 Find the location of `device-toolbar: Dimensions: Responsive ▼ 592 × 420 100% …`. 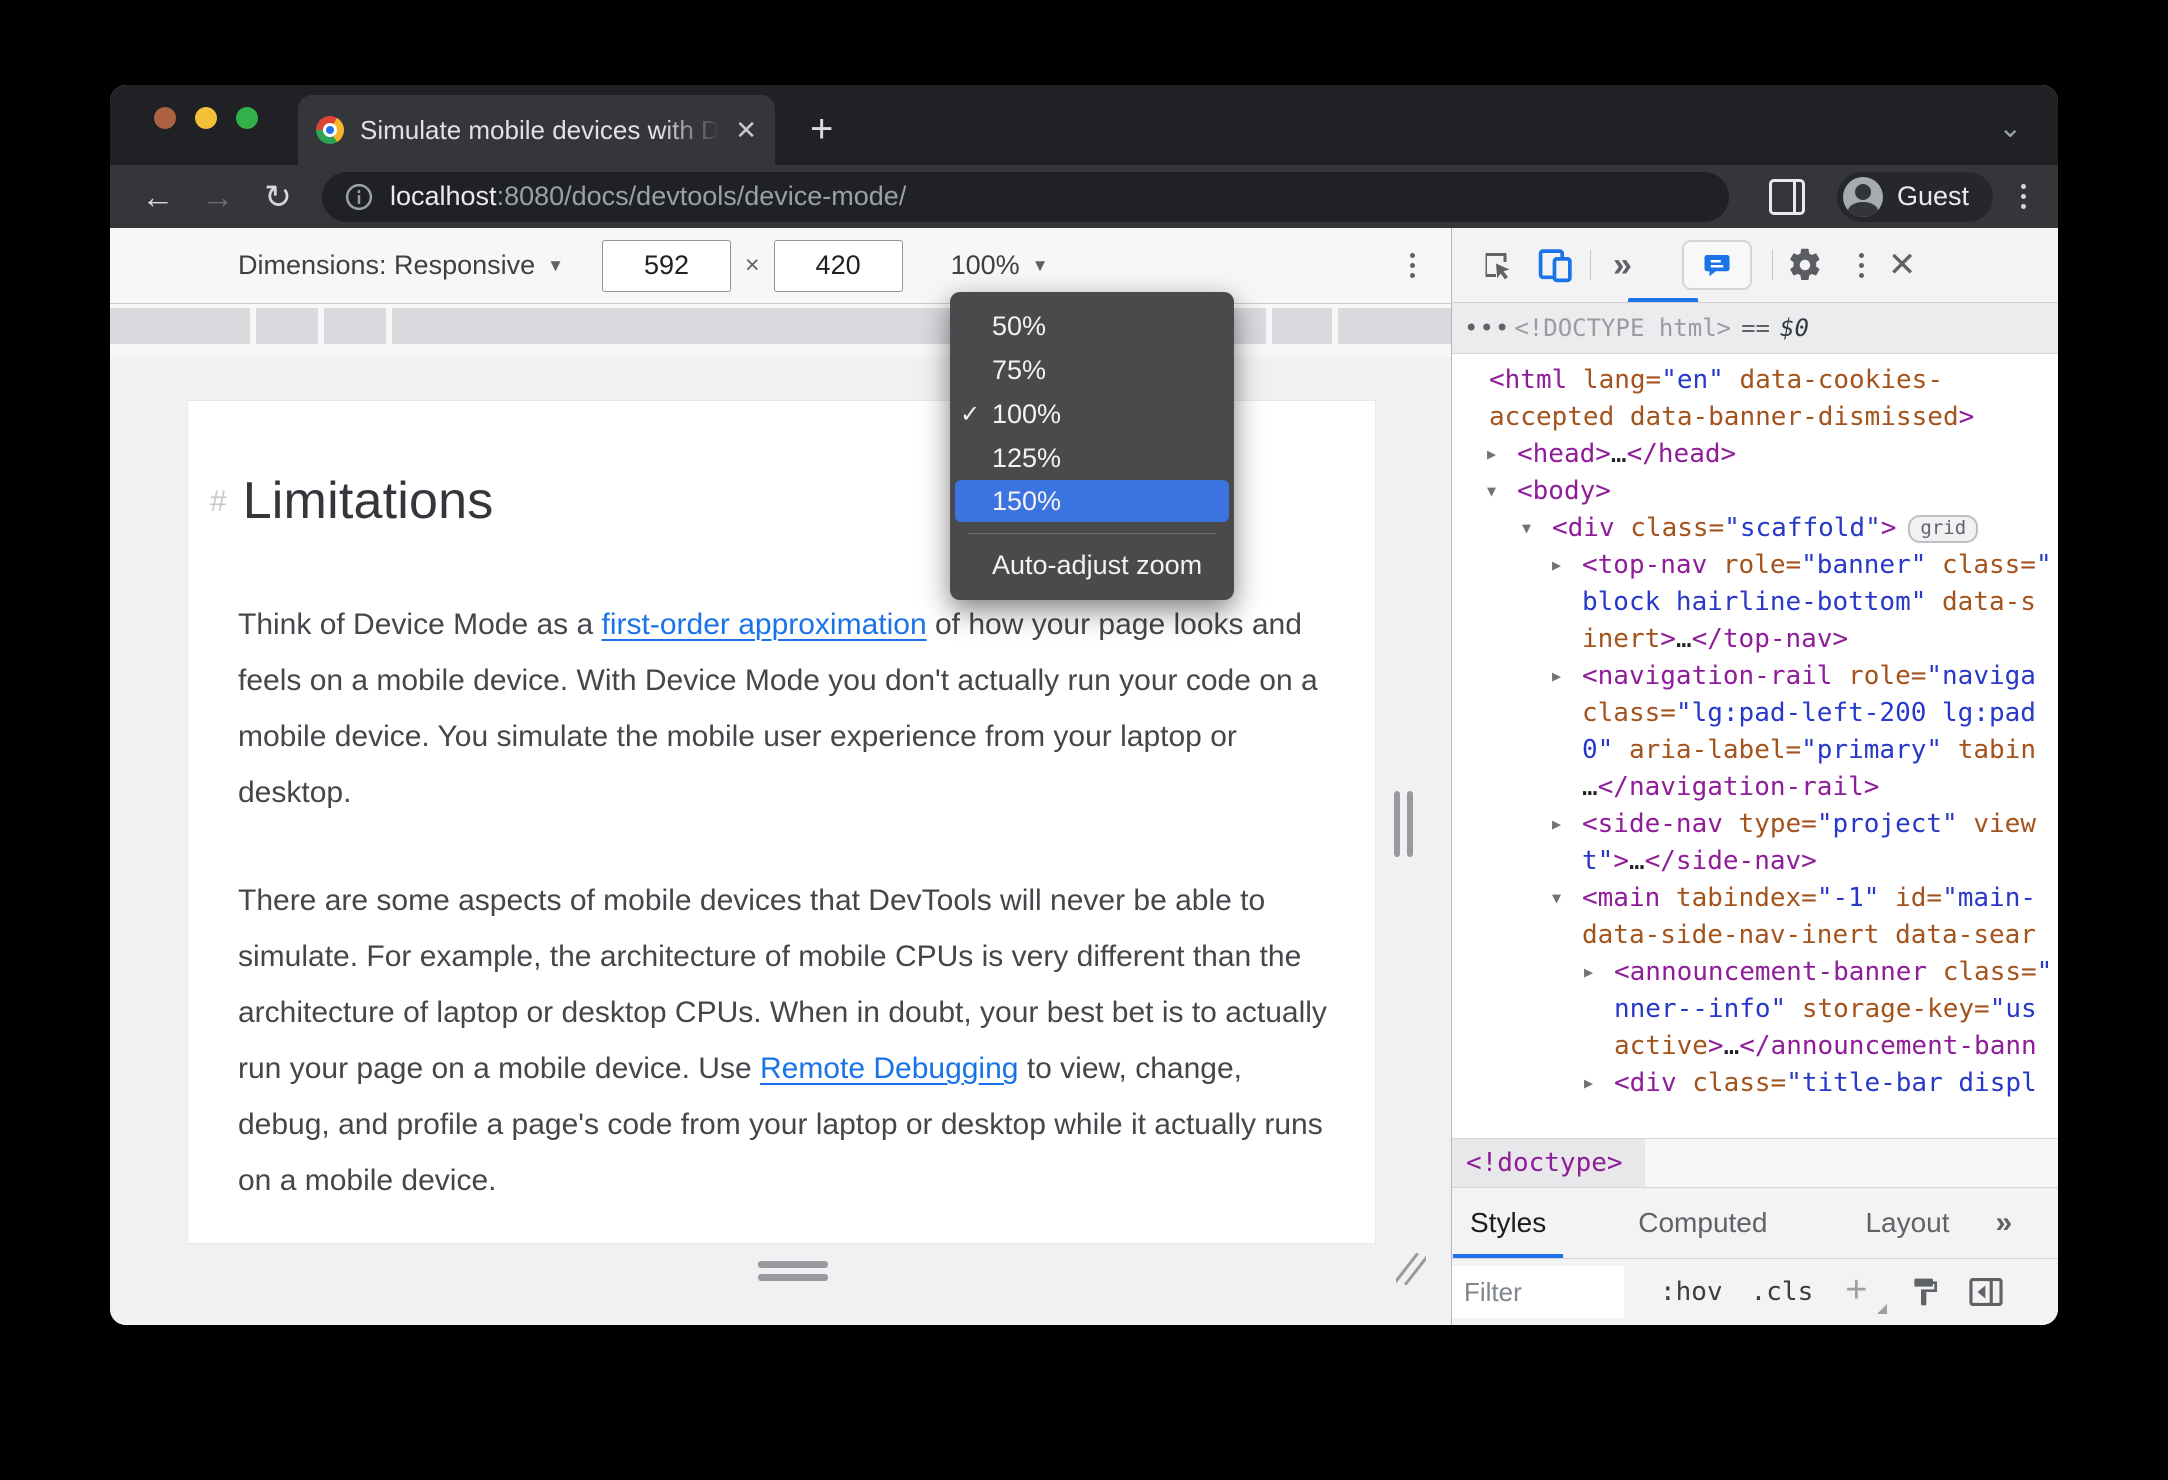

device-toolbar: Dimensions: Responsive ▼ 592 × 420 100% … is located at coordinates (780, 265).